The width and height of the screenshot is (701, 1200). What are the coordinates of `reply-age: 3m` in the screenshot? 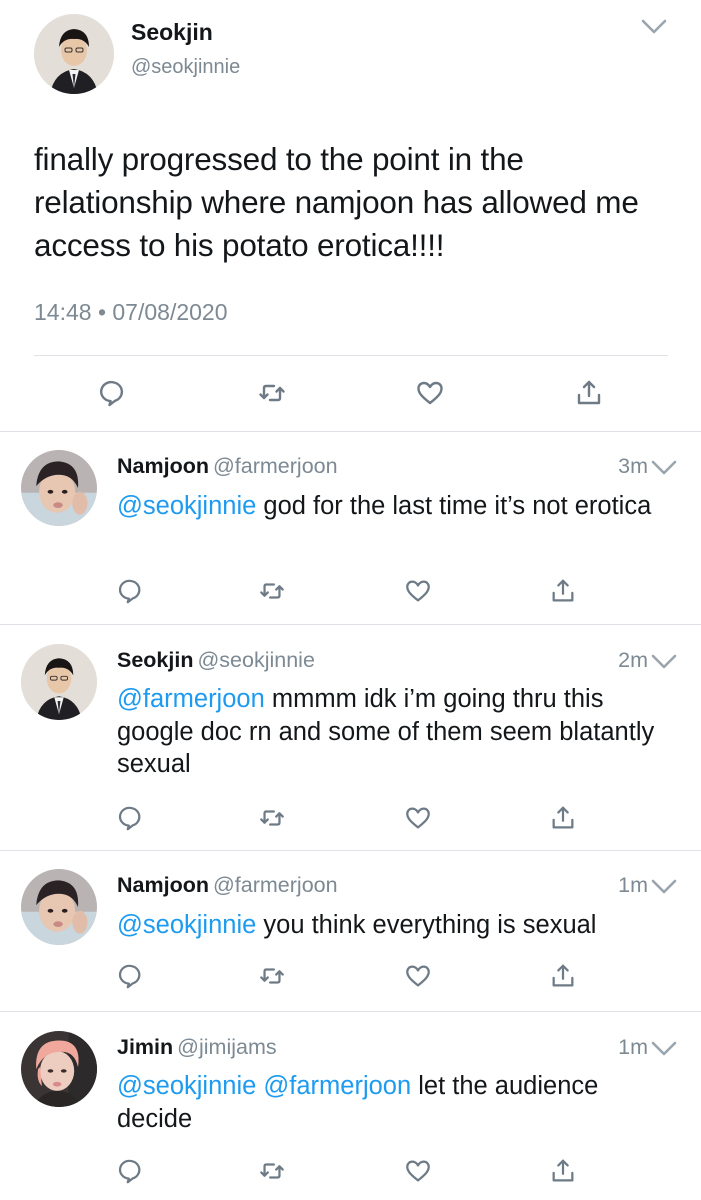 It's located at (633, 466).